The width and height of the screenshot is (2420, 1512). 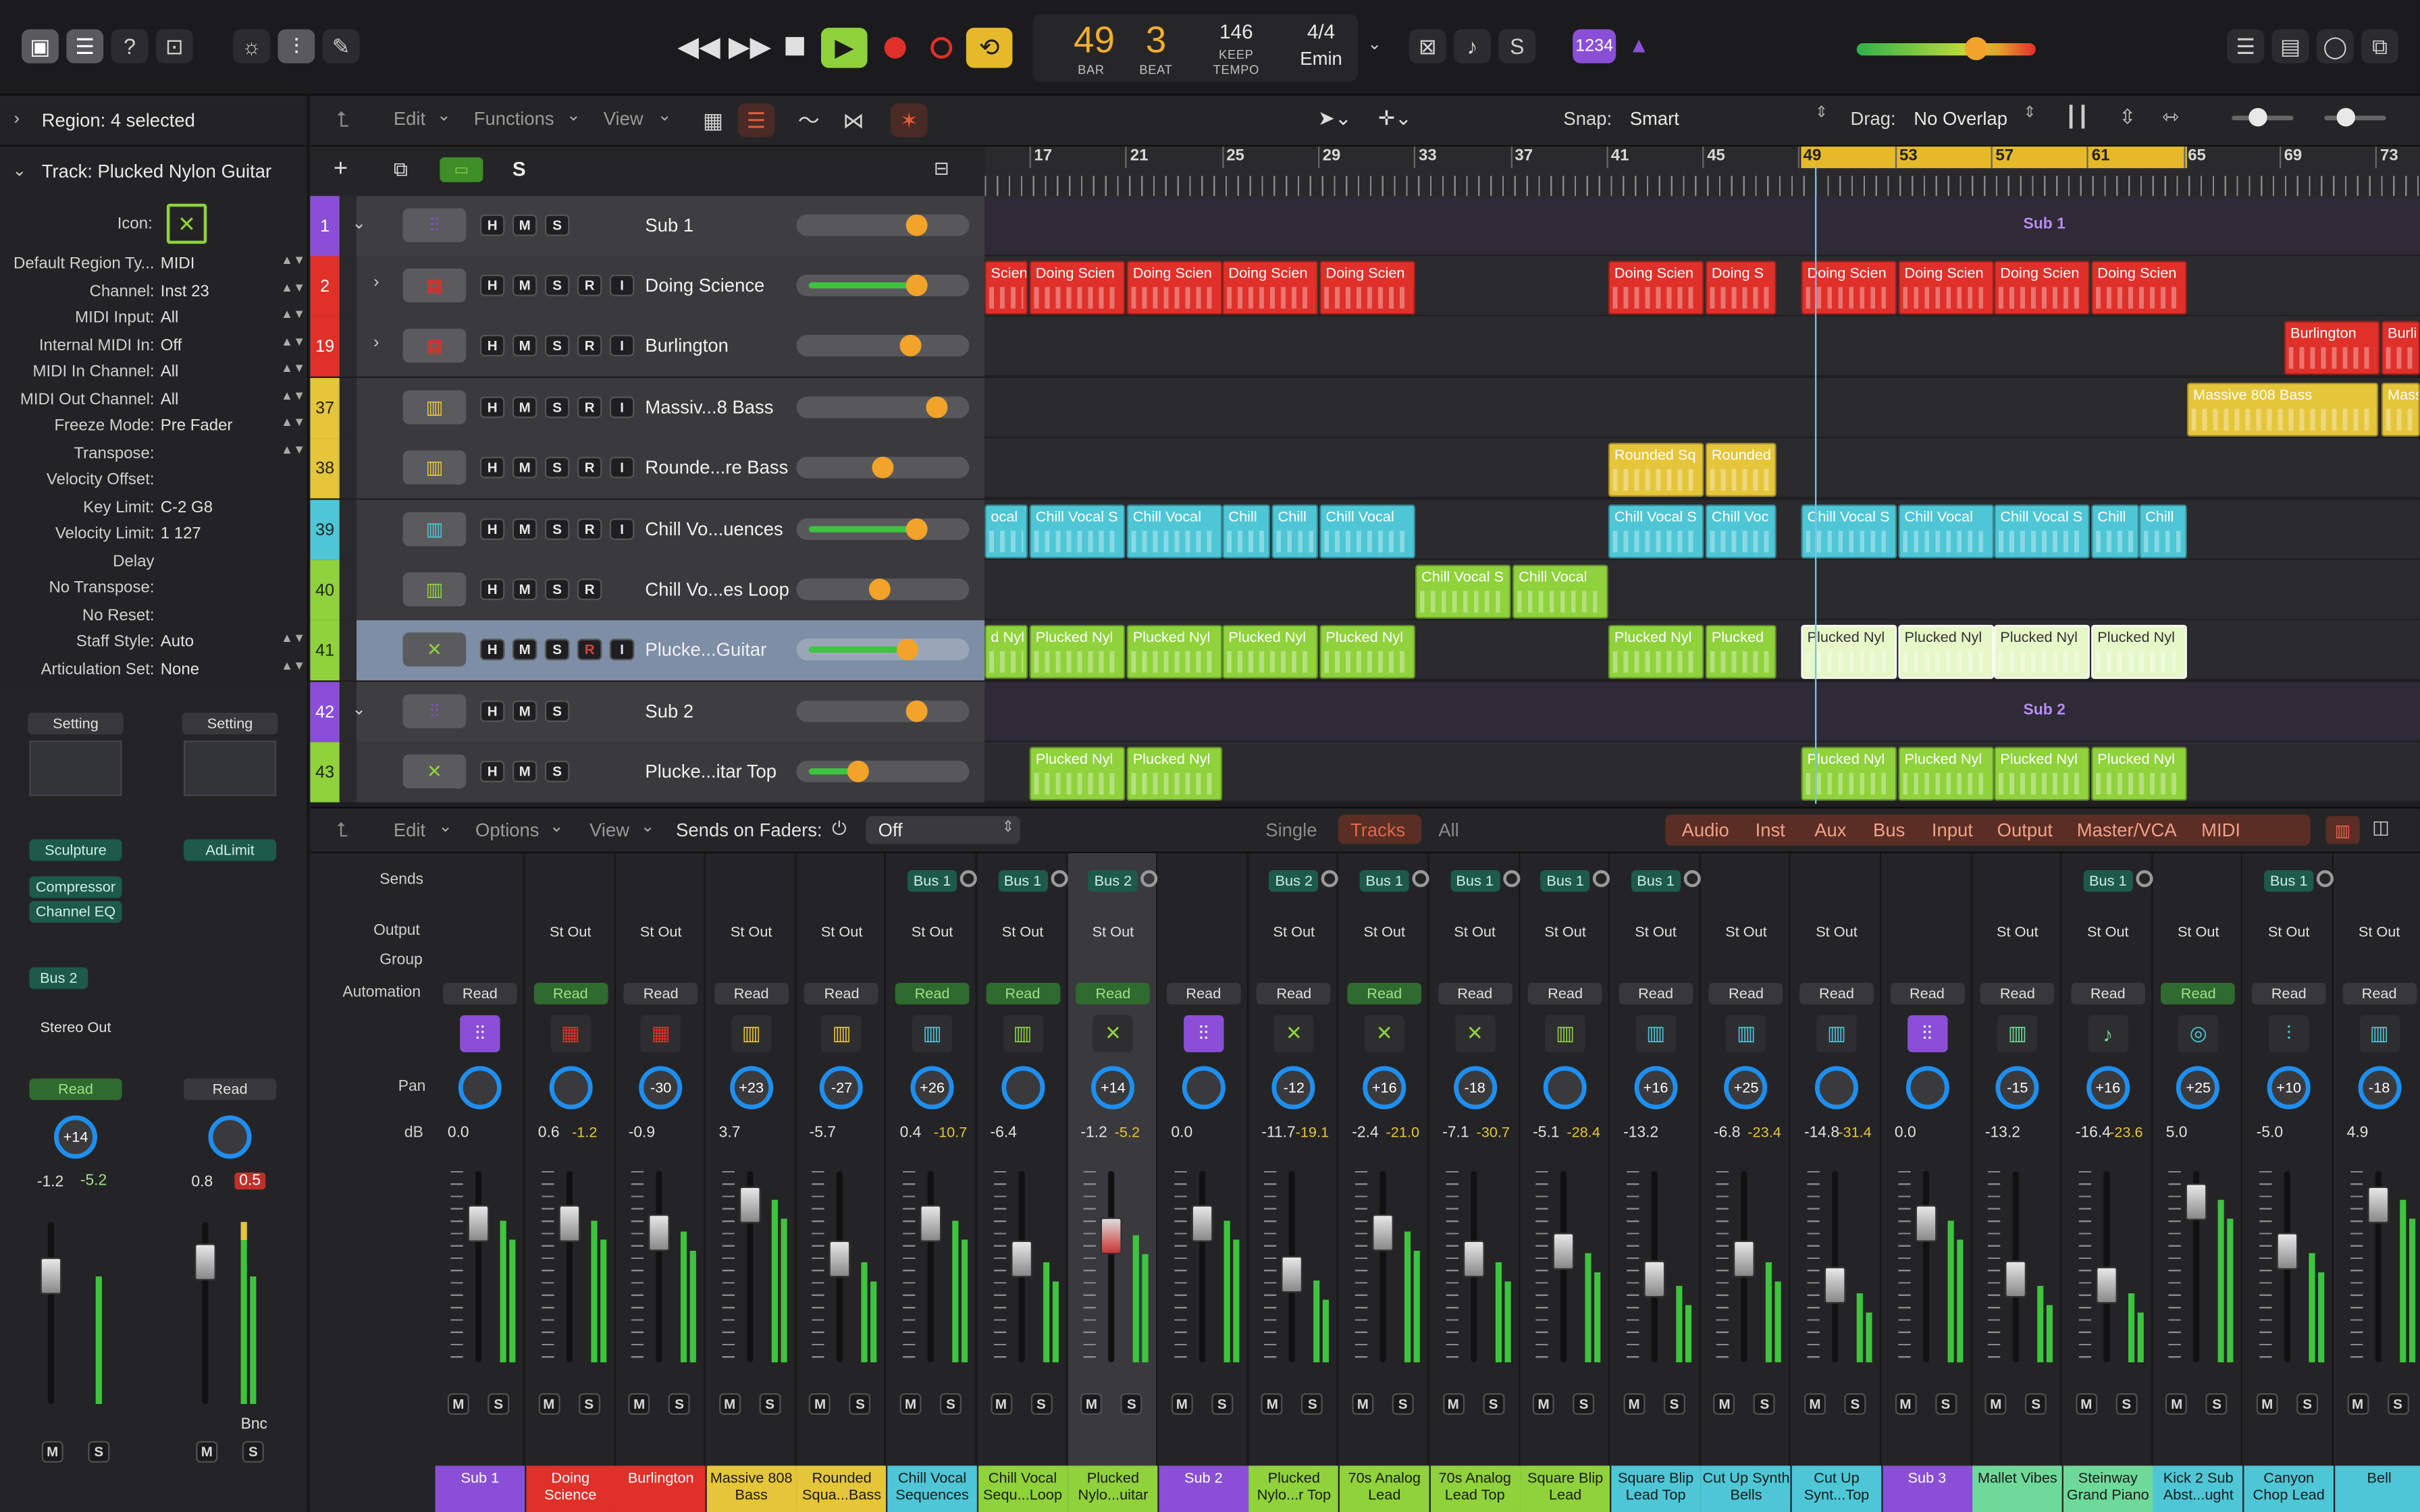 What do you see at coordinates (2017, 1182) in the screenshot?
I see `channel-strip: St Out Read ▥ -15 -13.2 M S Mallet Vibes` at bounding box center [2017, 1182].